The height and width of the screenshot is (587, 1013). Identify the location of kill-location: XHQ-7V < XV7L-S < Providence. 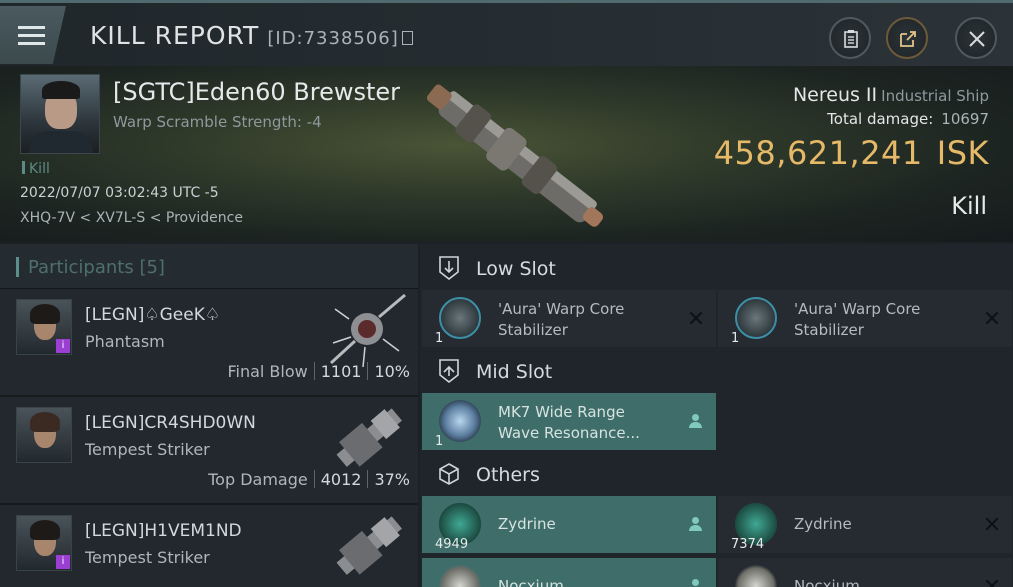
(131, 218).